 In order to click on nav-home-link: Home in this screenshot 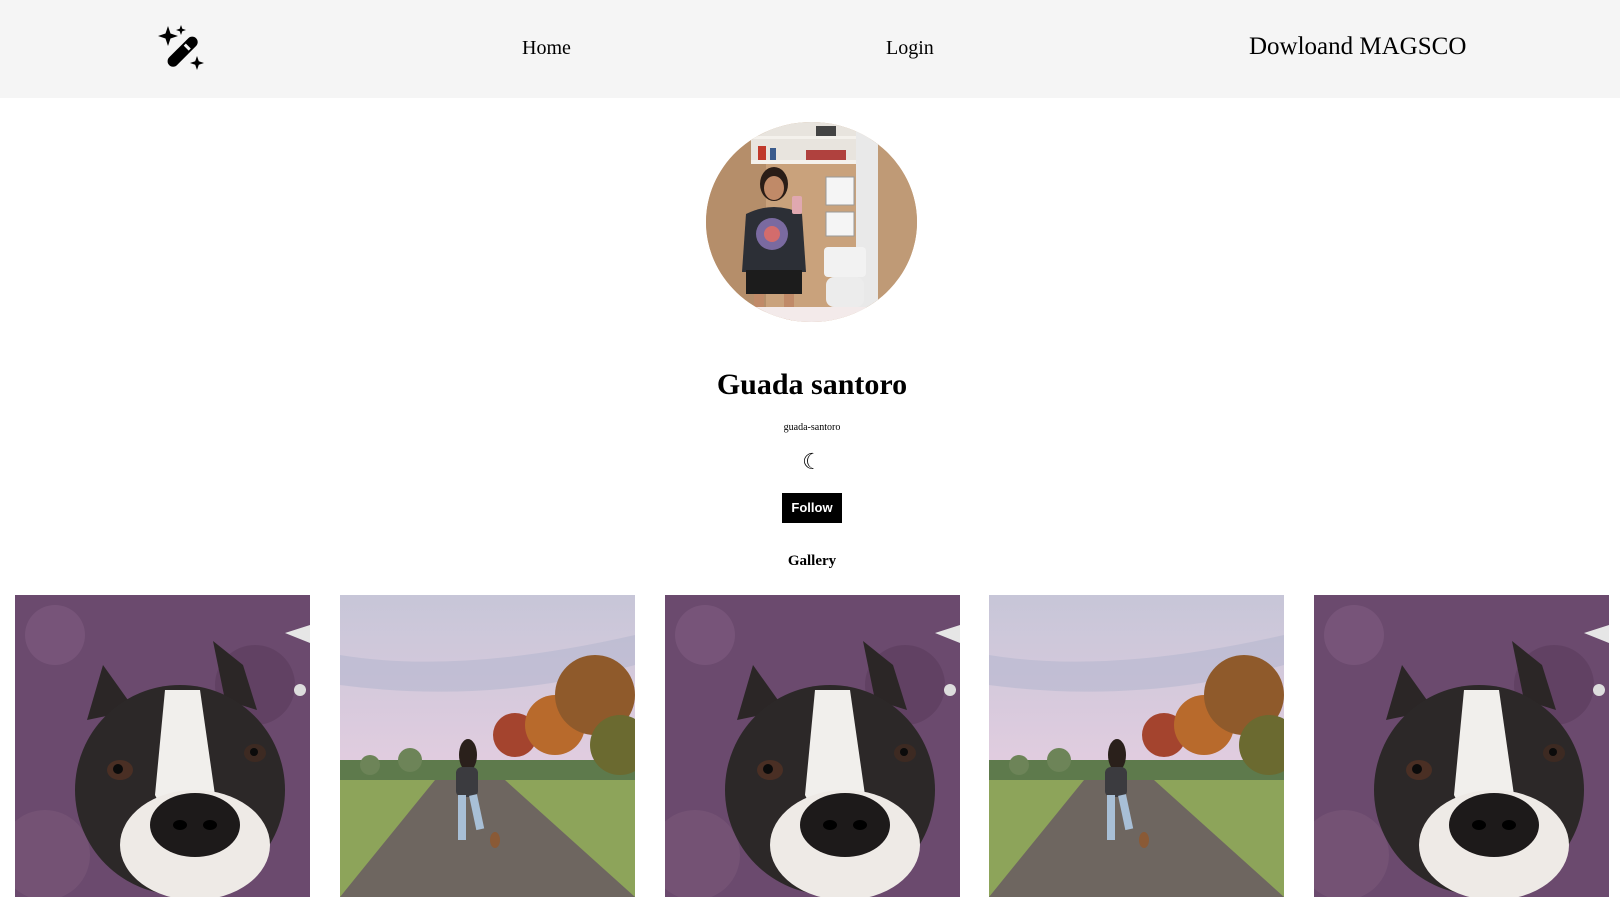, I will do `click(546, 48)`.